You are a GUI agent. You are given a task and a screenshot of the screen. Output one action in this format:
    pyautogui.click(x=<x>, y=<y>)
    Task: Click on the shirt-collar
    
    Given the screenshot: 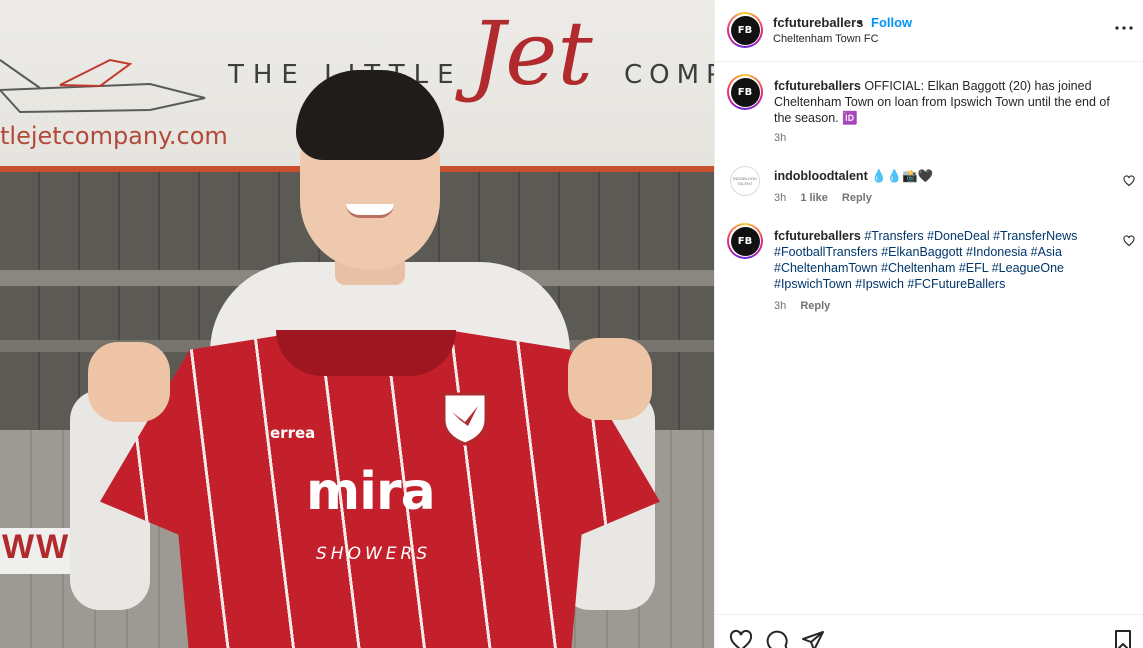 What is the action you would take?
    pyautogui.click(x=366, y=353)
    